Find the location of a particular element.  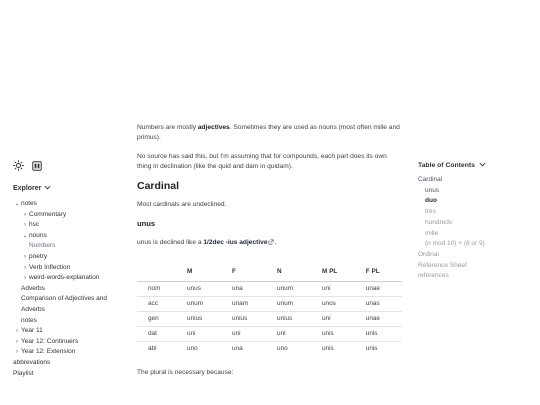

table-header-row: M F N M PL F PL N is located at coordinates (269, 272).